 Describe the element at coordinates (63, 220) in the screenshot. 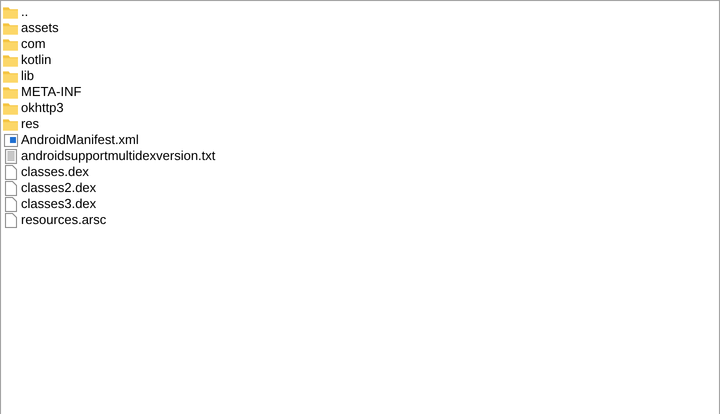

I see `file-name: resources.arsc` at that location.